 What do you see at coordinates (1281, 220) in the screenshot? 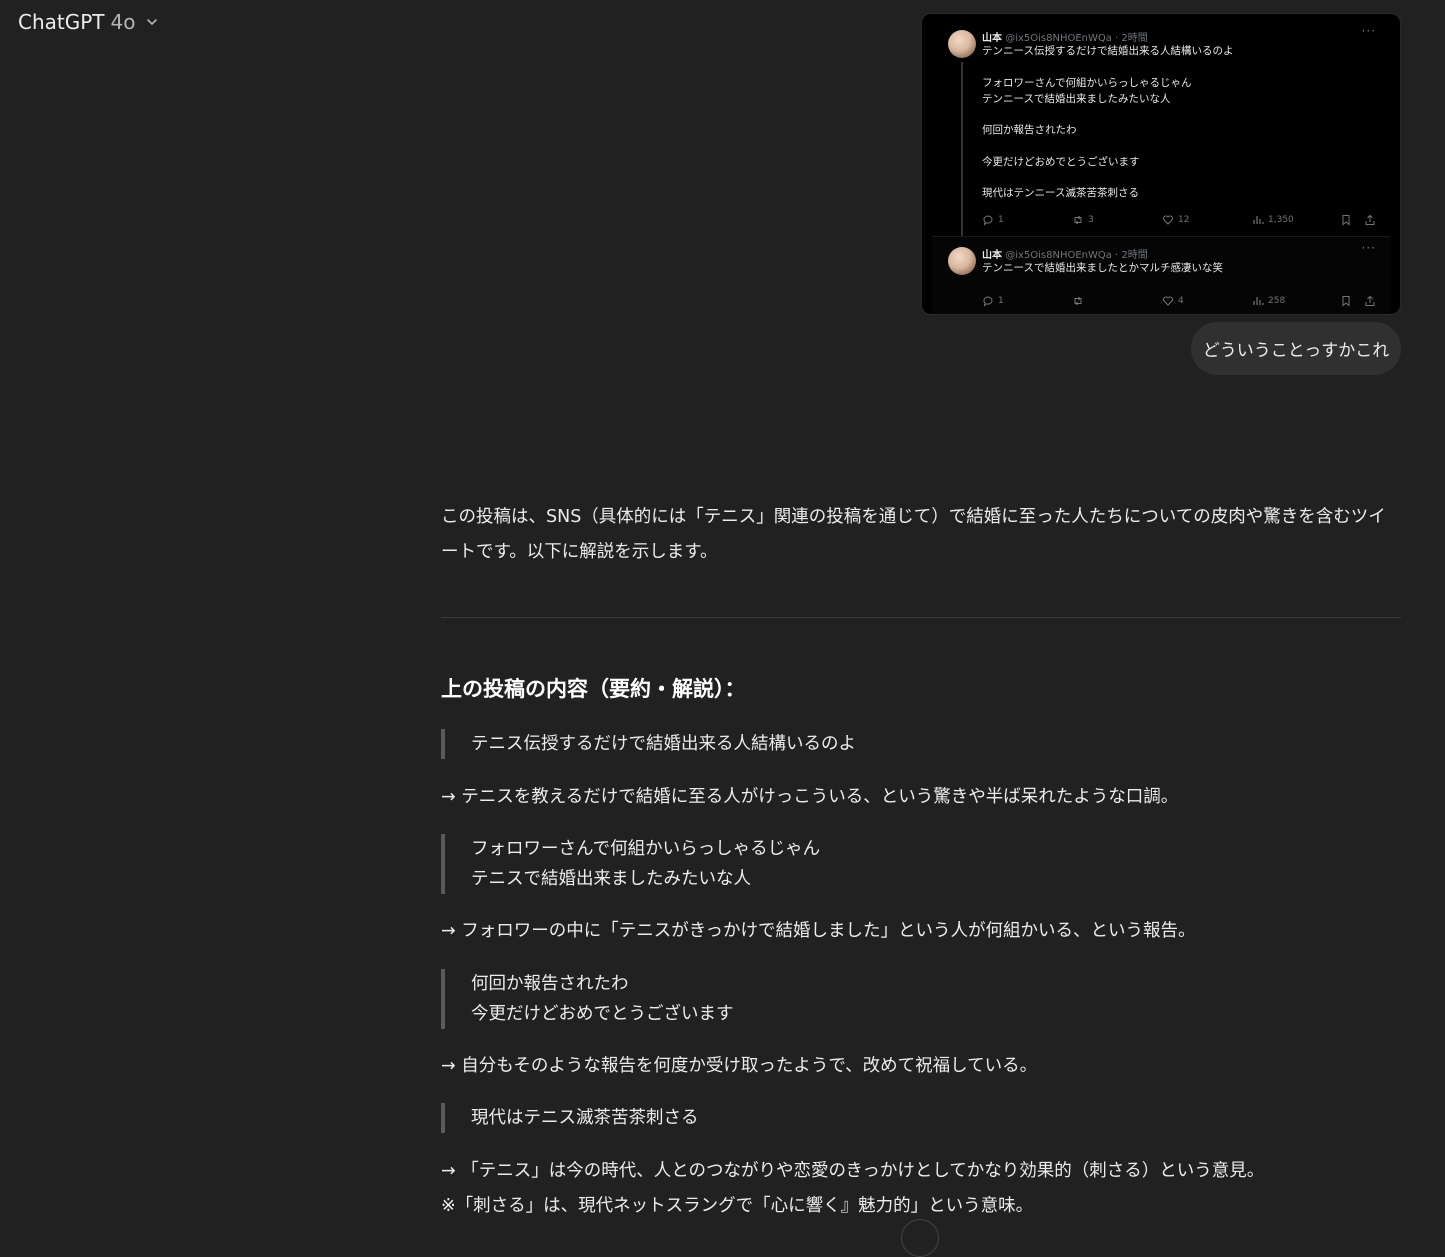
I see `views-count: 1,350` at bounding box center [1281, 220].